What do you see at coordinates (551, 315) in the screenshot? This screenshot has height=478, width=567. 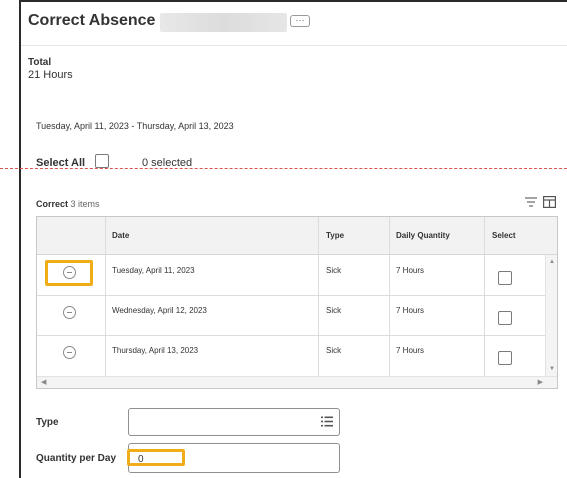 I see `vertical-scrollbar: ▲ ▼` at bounding box center [551, 315].